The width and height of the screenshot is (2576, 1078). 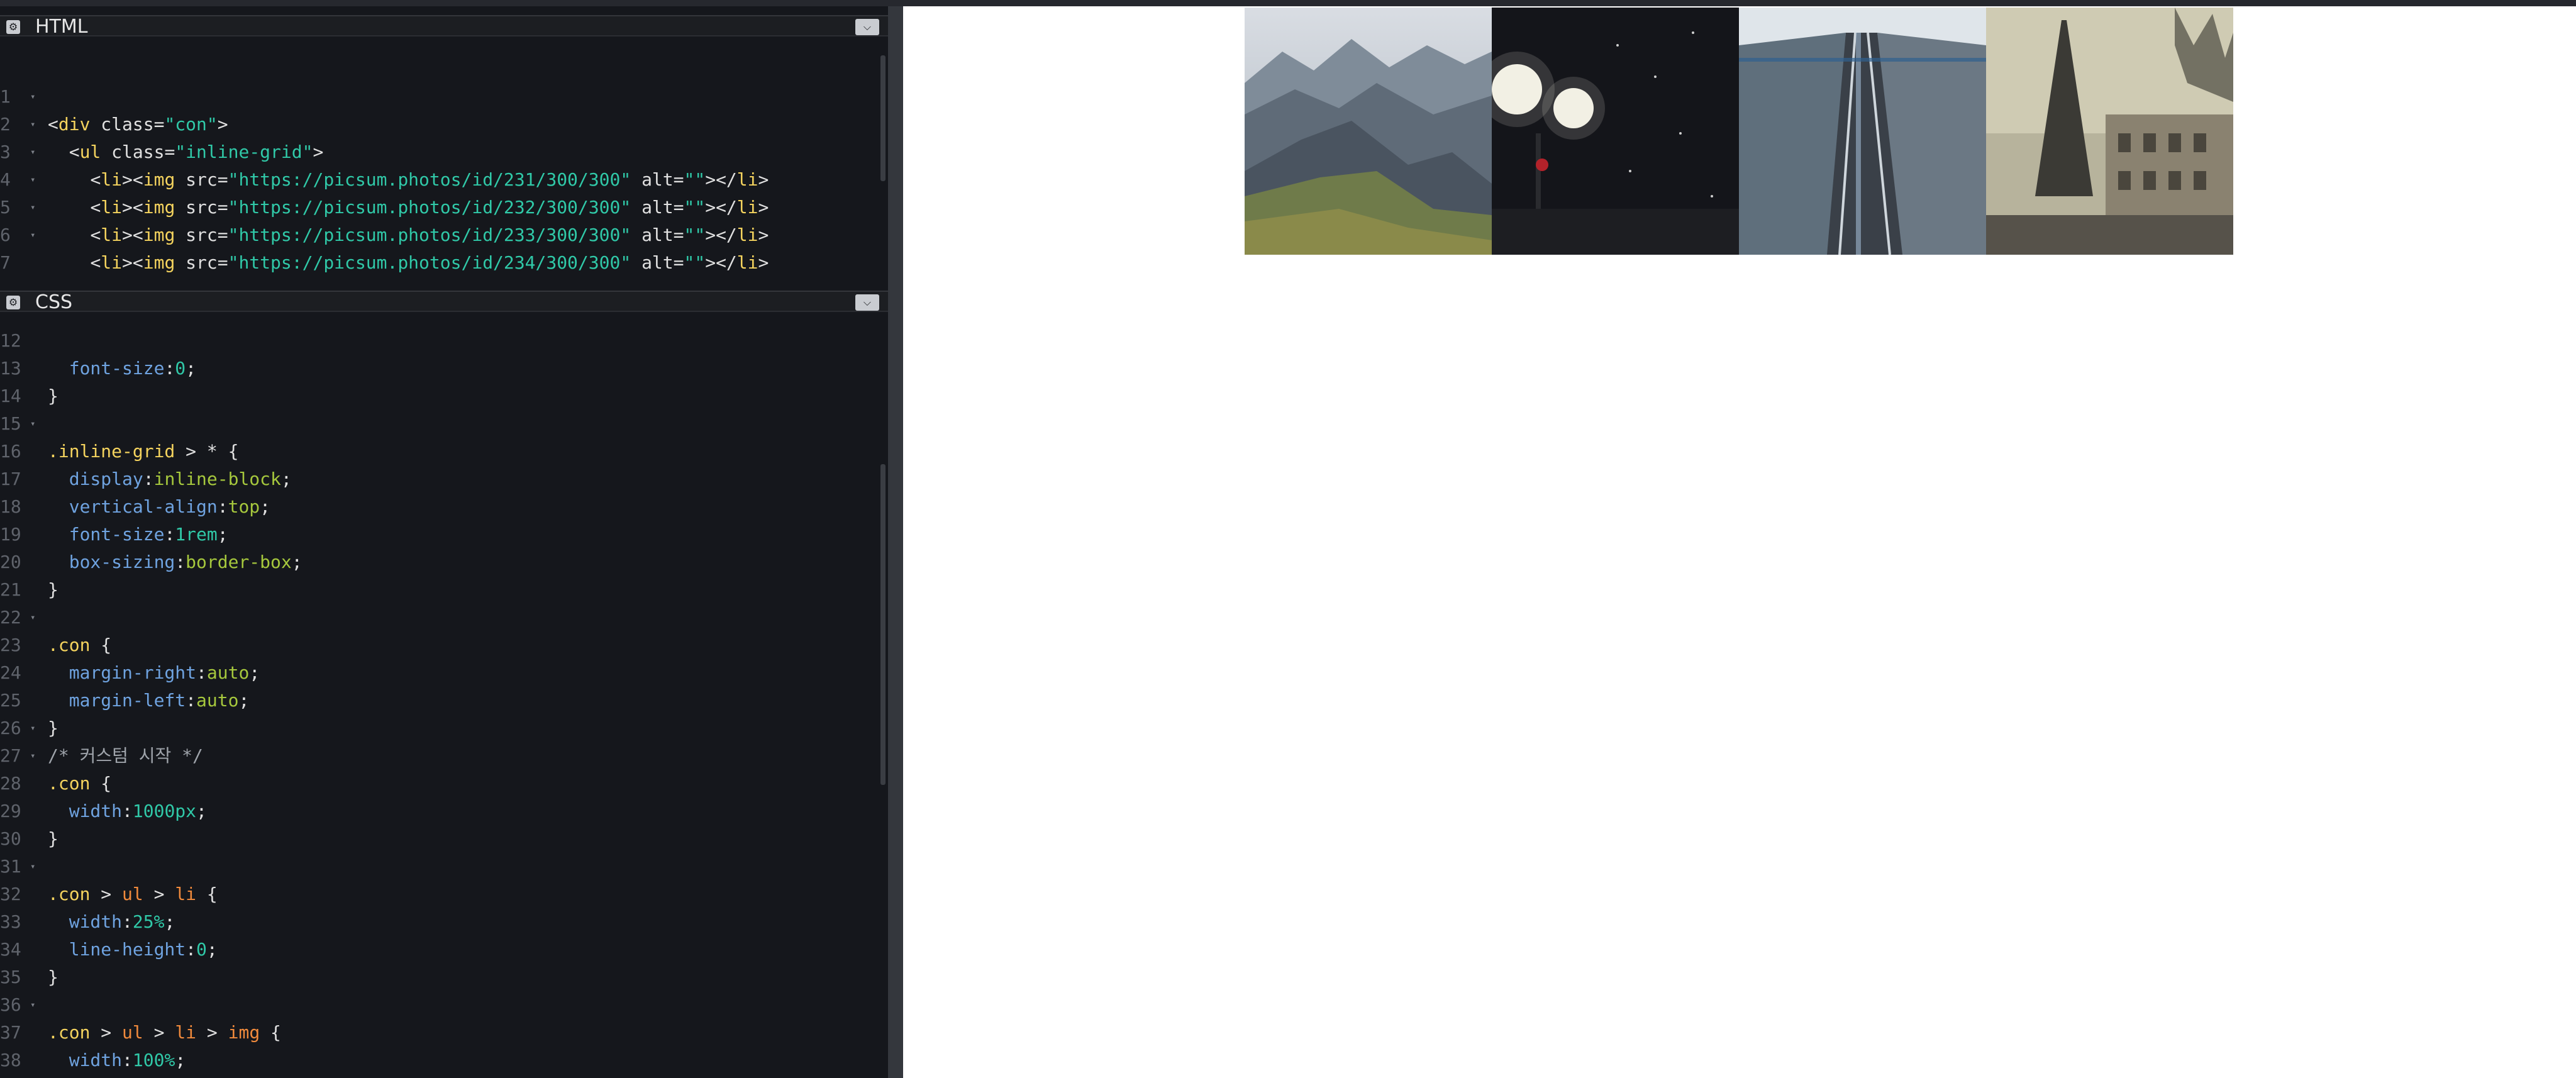 I want to click on code-line: 32 width:25%;, so click(x=87, y=908).